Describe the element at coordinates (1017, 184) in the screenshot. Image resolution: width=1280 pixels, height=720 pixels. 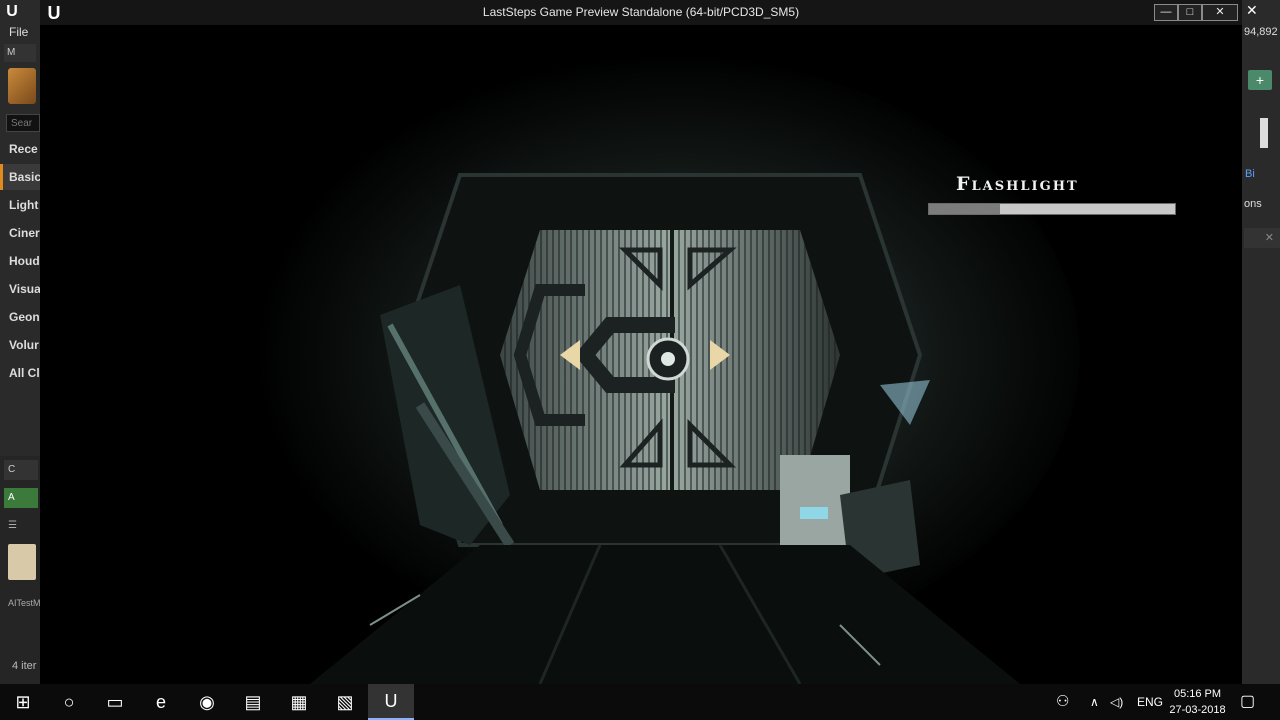
I see `flashlight-label: Flashlight` at that location.